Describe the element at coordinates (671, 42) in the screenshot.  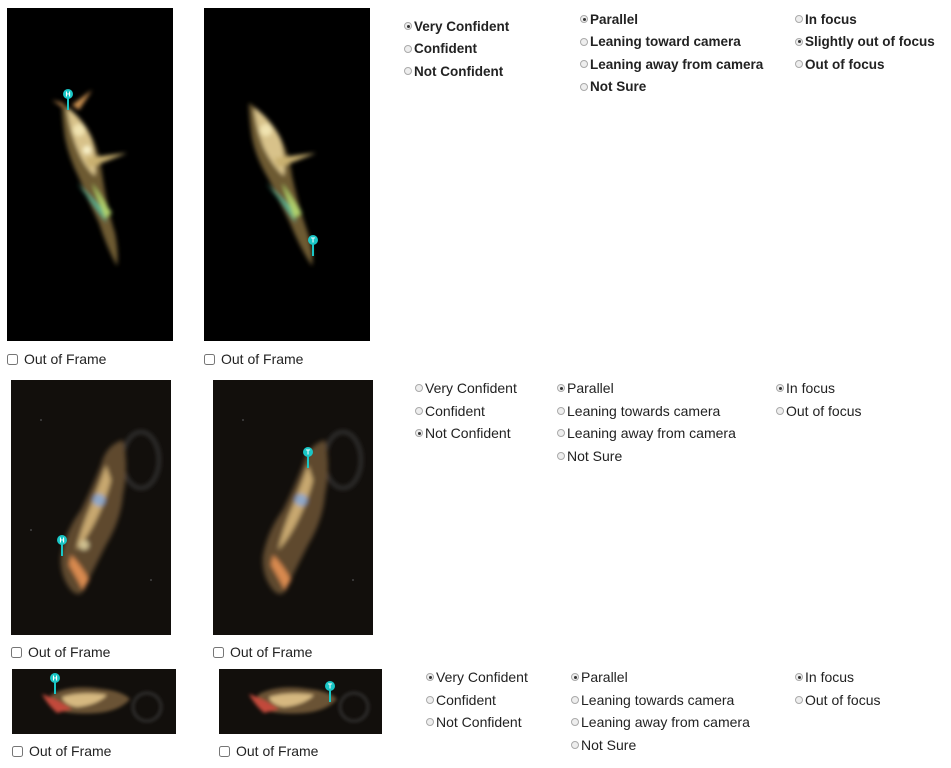
I see `orientation-option: Leaning toward camera` at that location.